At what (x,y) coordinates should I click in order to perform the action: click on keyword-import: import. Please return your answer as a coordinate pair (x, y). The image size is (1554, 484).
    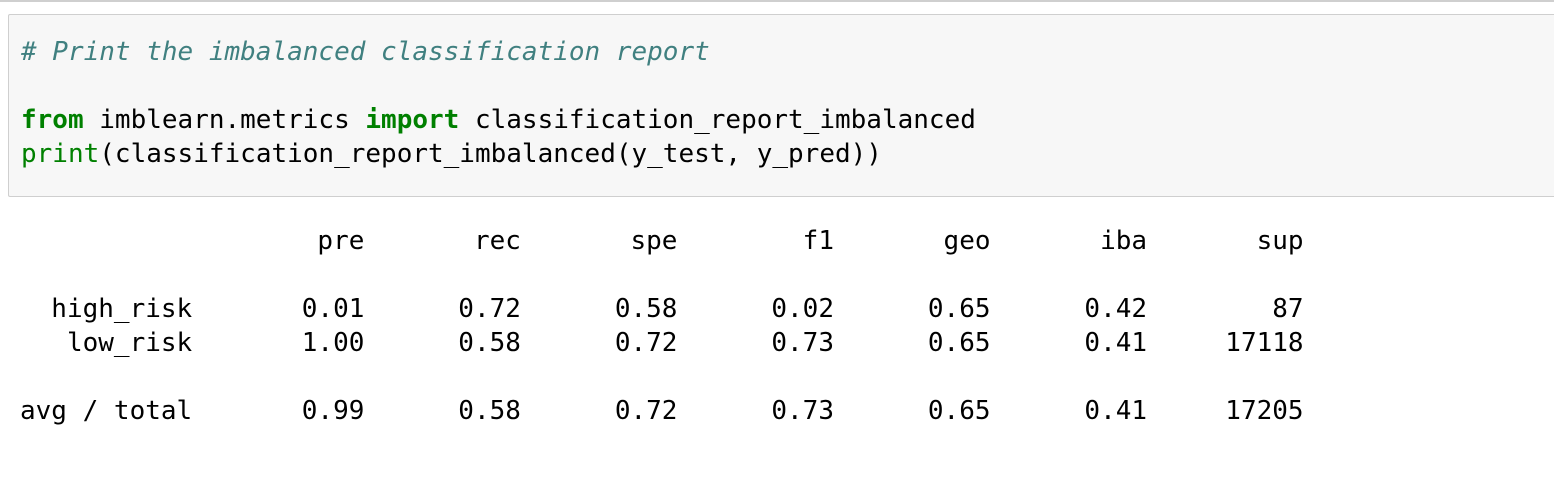
    Looking at the image, I should click on (412, 120).